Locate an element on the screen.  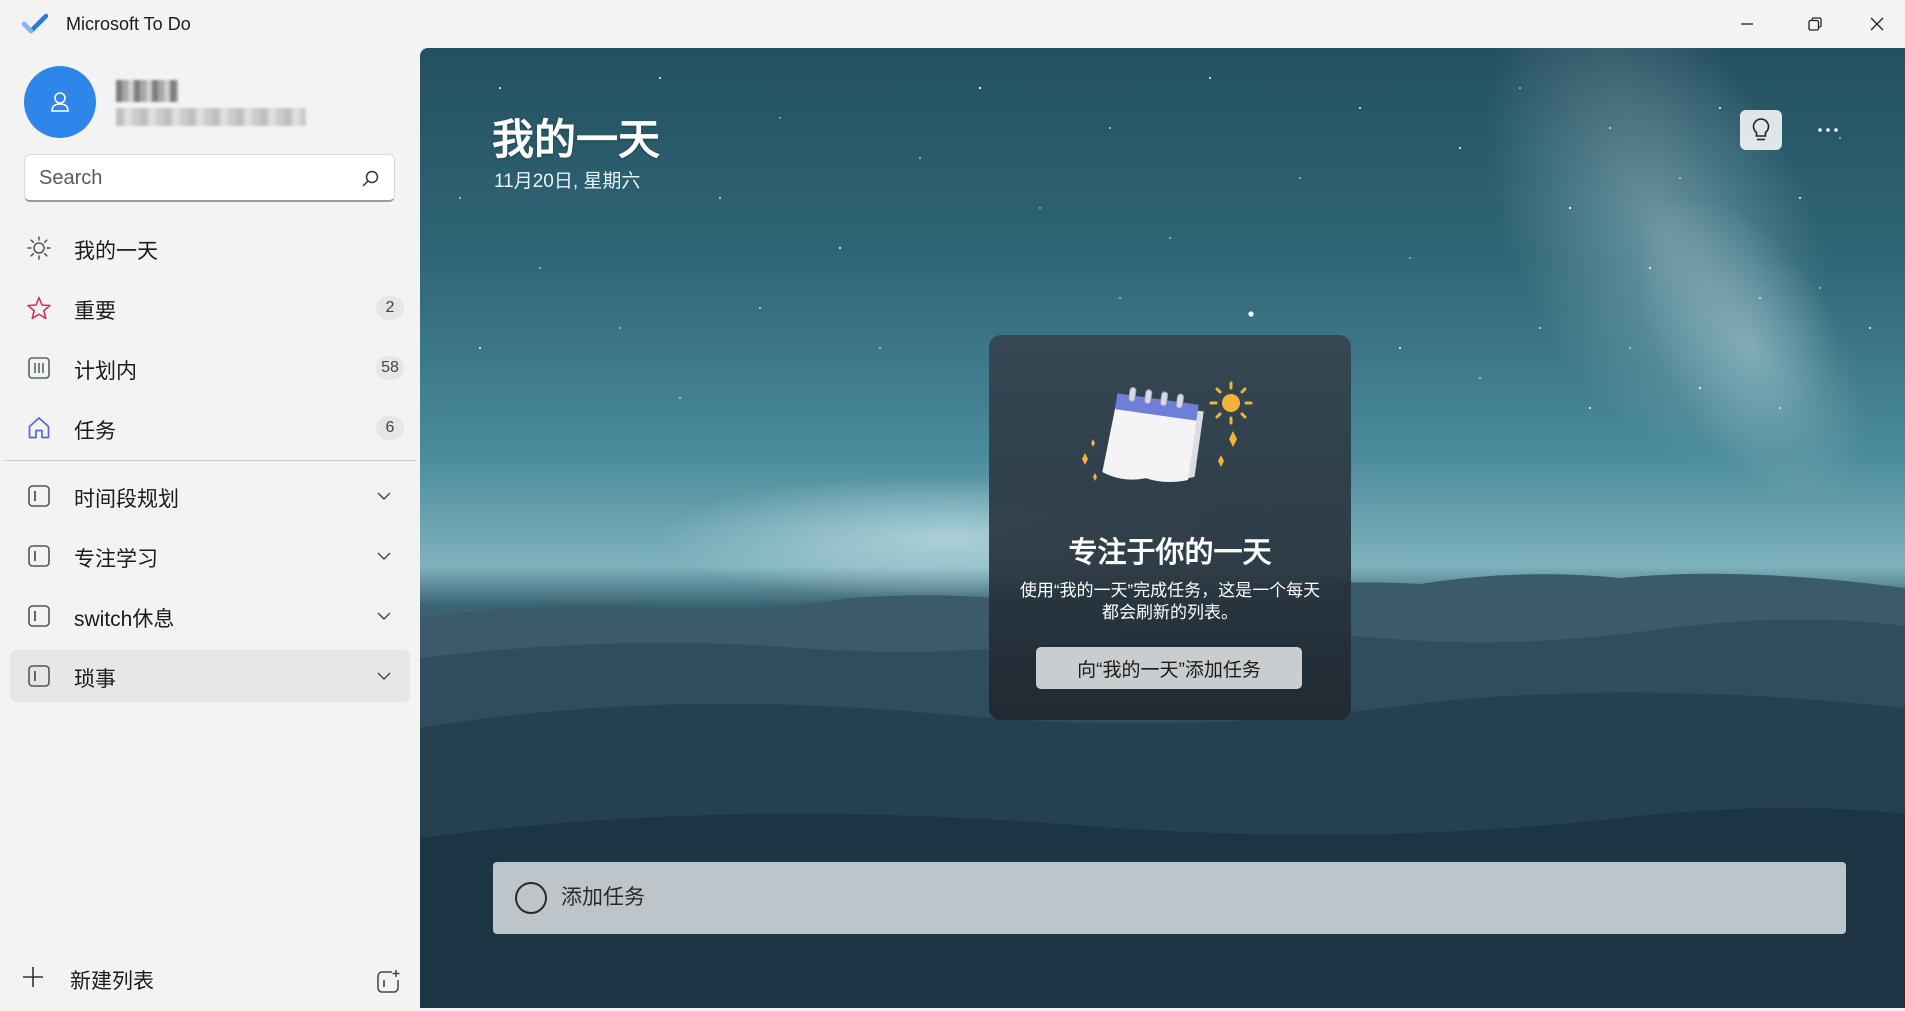
sidebar-group-focus-study: 专注学习 is located at coordinates (210, 556).